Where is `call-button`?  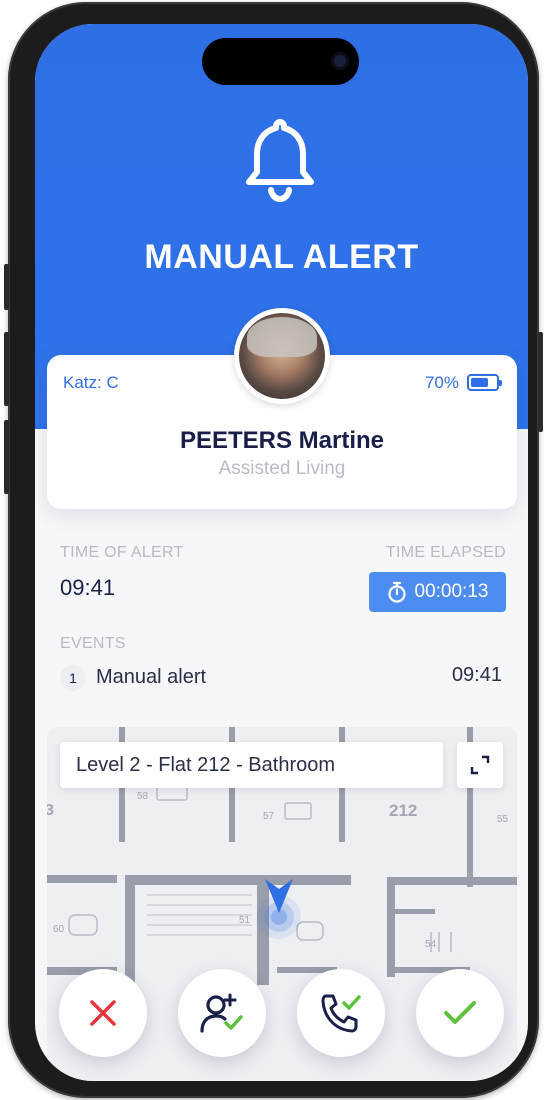
call-button is located at coordinates (341, 1013).